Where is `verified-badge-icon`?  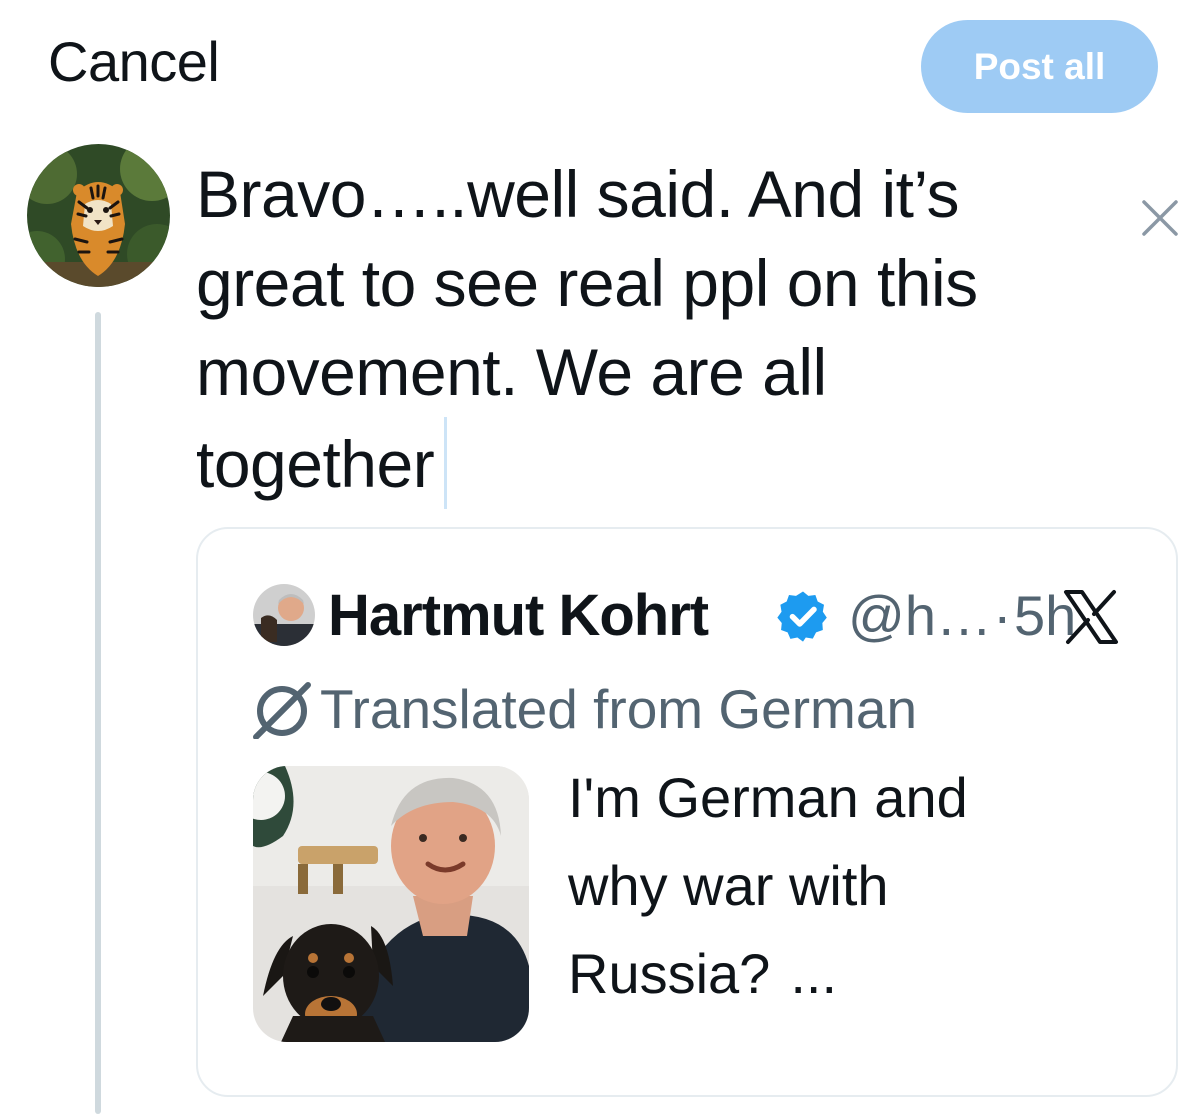 verified-badge-icon is located at coordinates (803, 616).